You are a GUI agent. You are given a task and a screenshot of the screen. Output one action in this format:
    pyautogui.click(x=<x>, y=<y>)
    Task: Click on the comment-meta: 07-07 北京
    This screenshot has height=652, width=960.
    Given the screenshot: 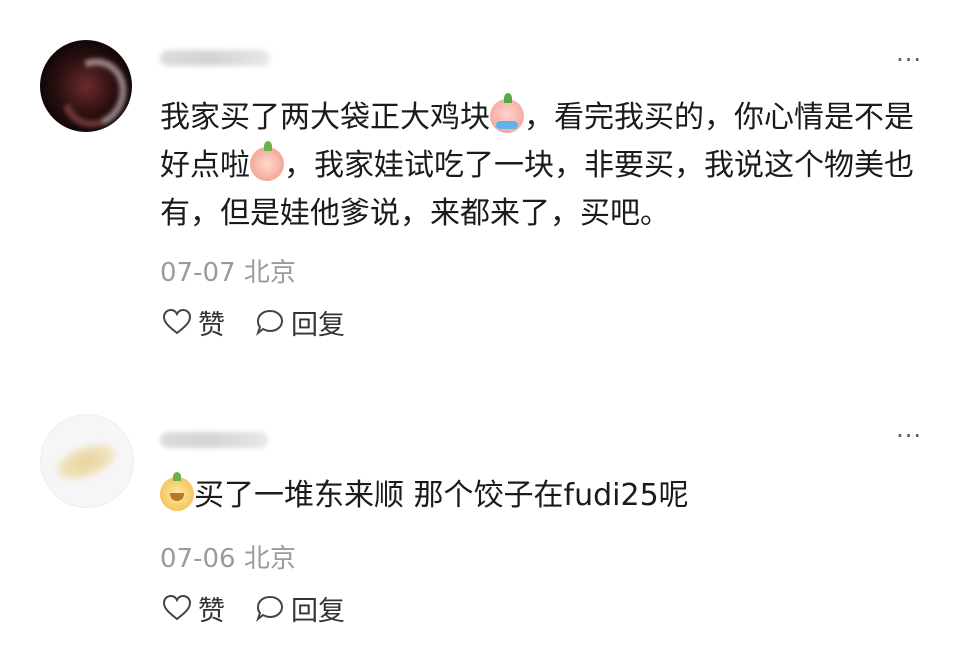 What is the action you would take?
    pyautogui.click(x=228, y=270)
    